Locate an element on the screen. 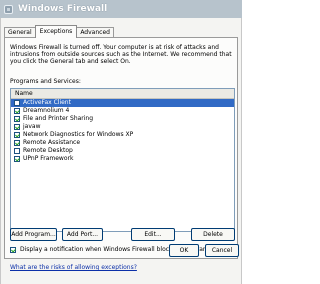 This screenshot has height=284, width=320. name-column-header: Name is located at coordinates (122, 94).